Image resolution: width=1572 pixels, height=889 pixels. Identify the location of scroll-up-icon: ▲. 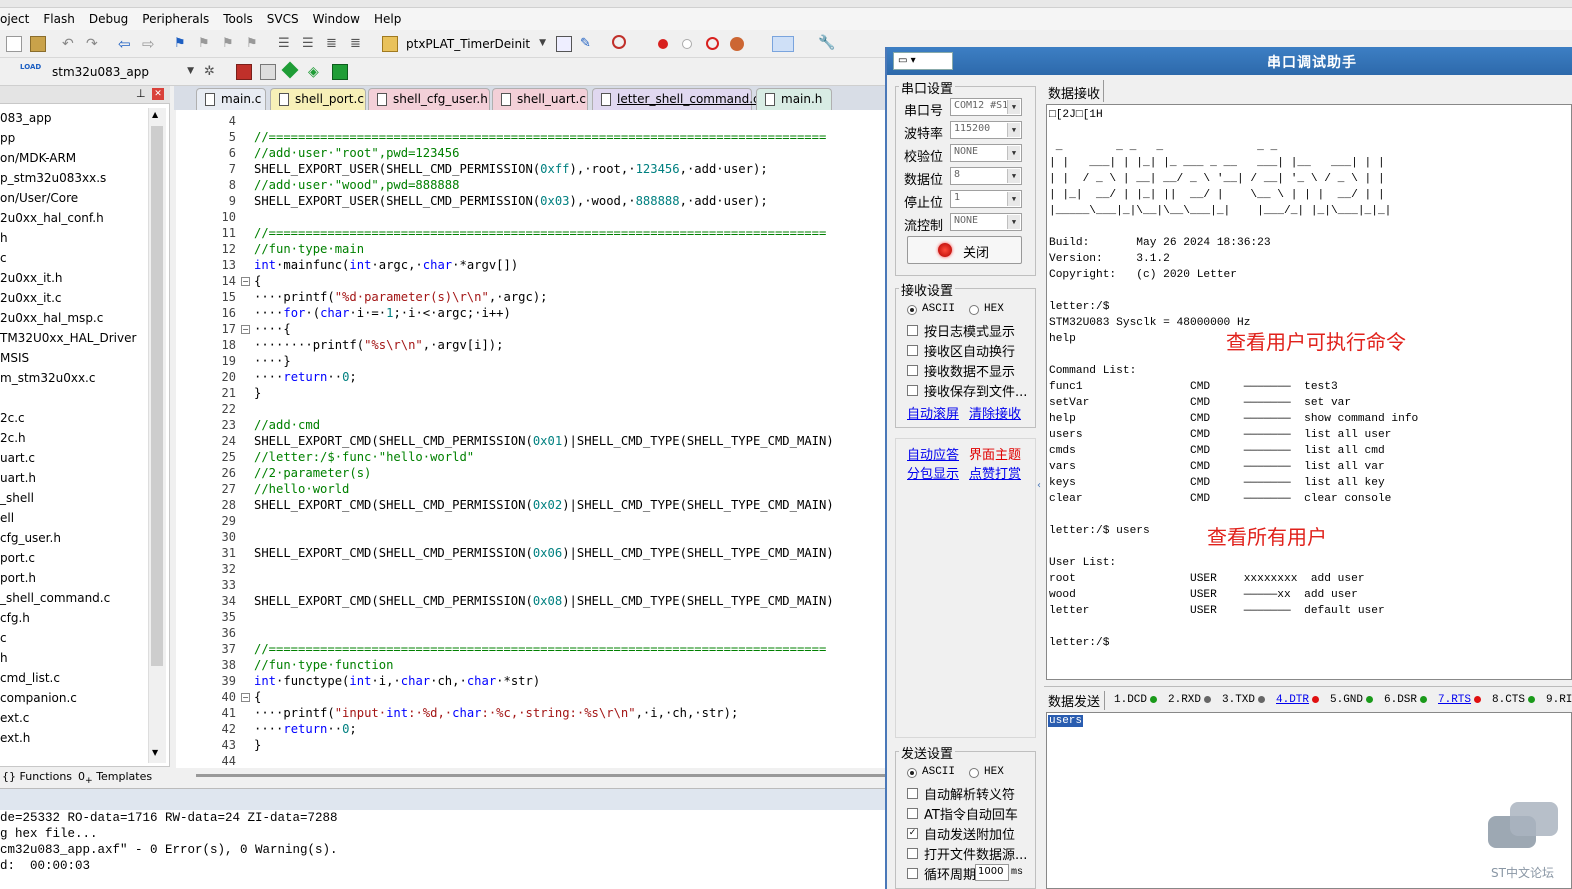
(155, 114).